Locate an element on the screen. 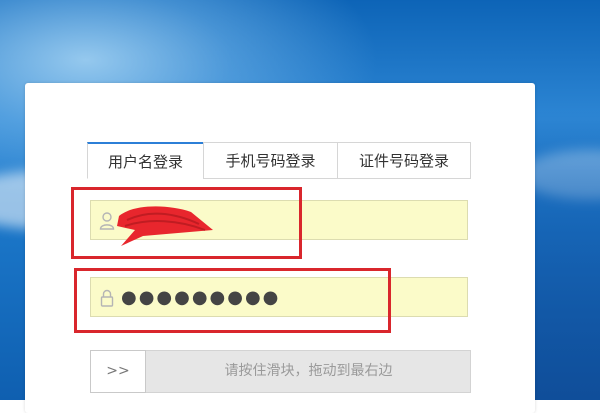  tab-id-login: 证件号码登录 is located at coordinates (404, 160).